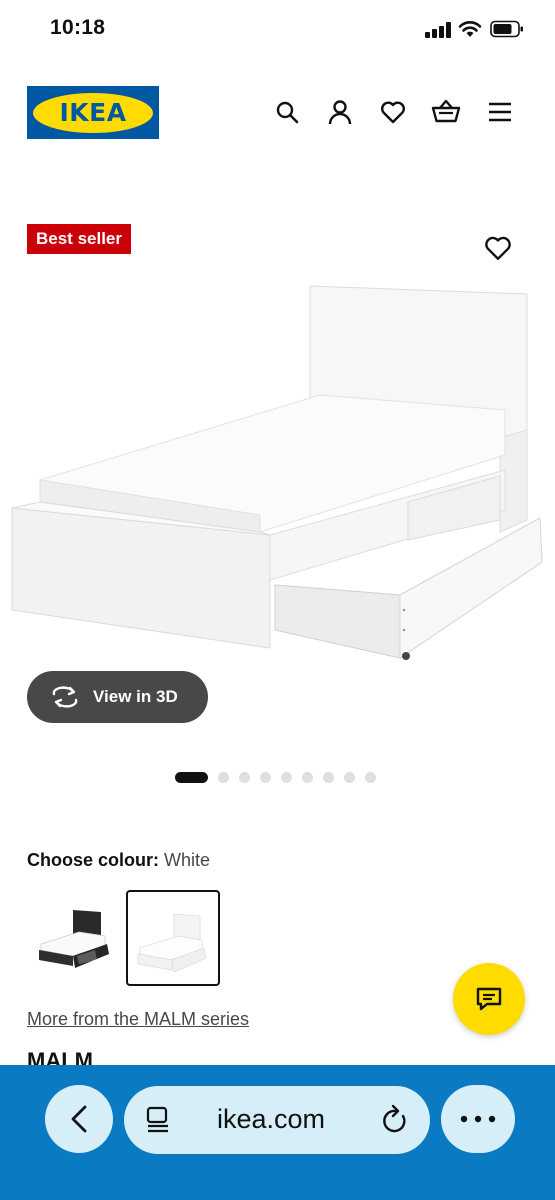 The image size is (555, 1200). What do you see at coordinates (271, 1119) in the screenshot?
I see `url-text: ikea.com` at bounding box center [271, 1119].